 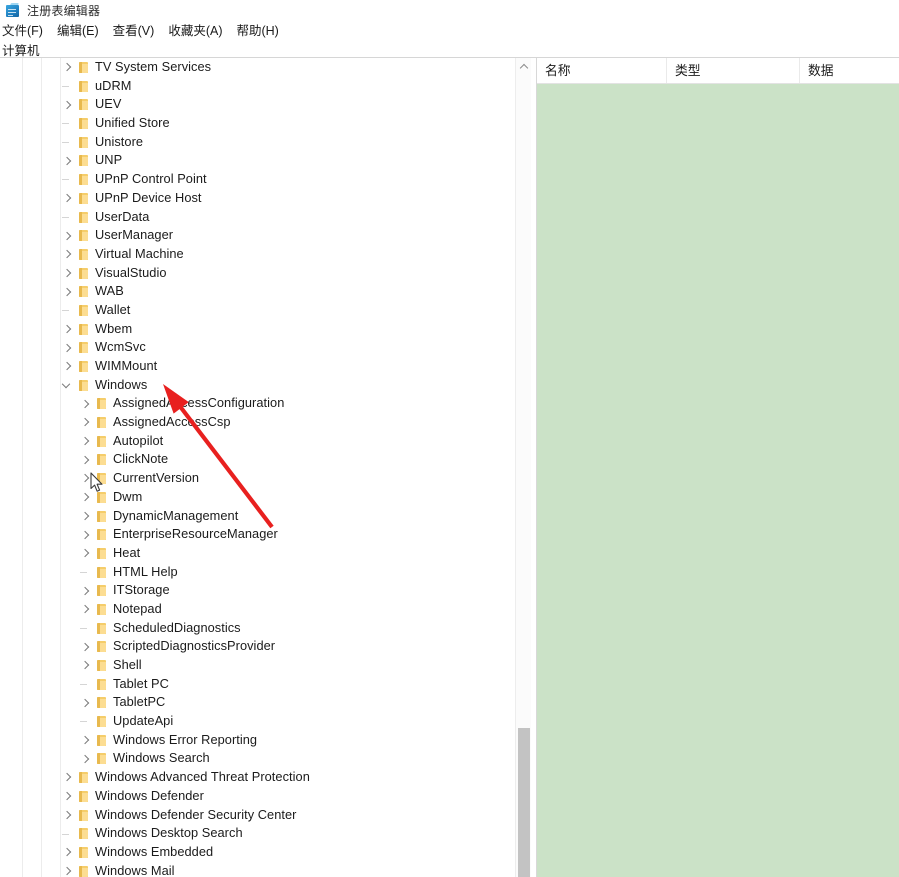 I want to click on tree-vertical-scrollbar, so click(x=523, y=467).